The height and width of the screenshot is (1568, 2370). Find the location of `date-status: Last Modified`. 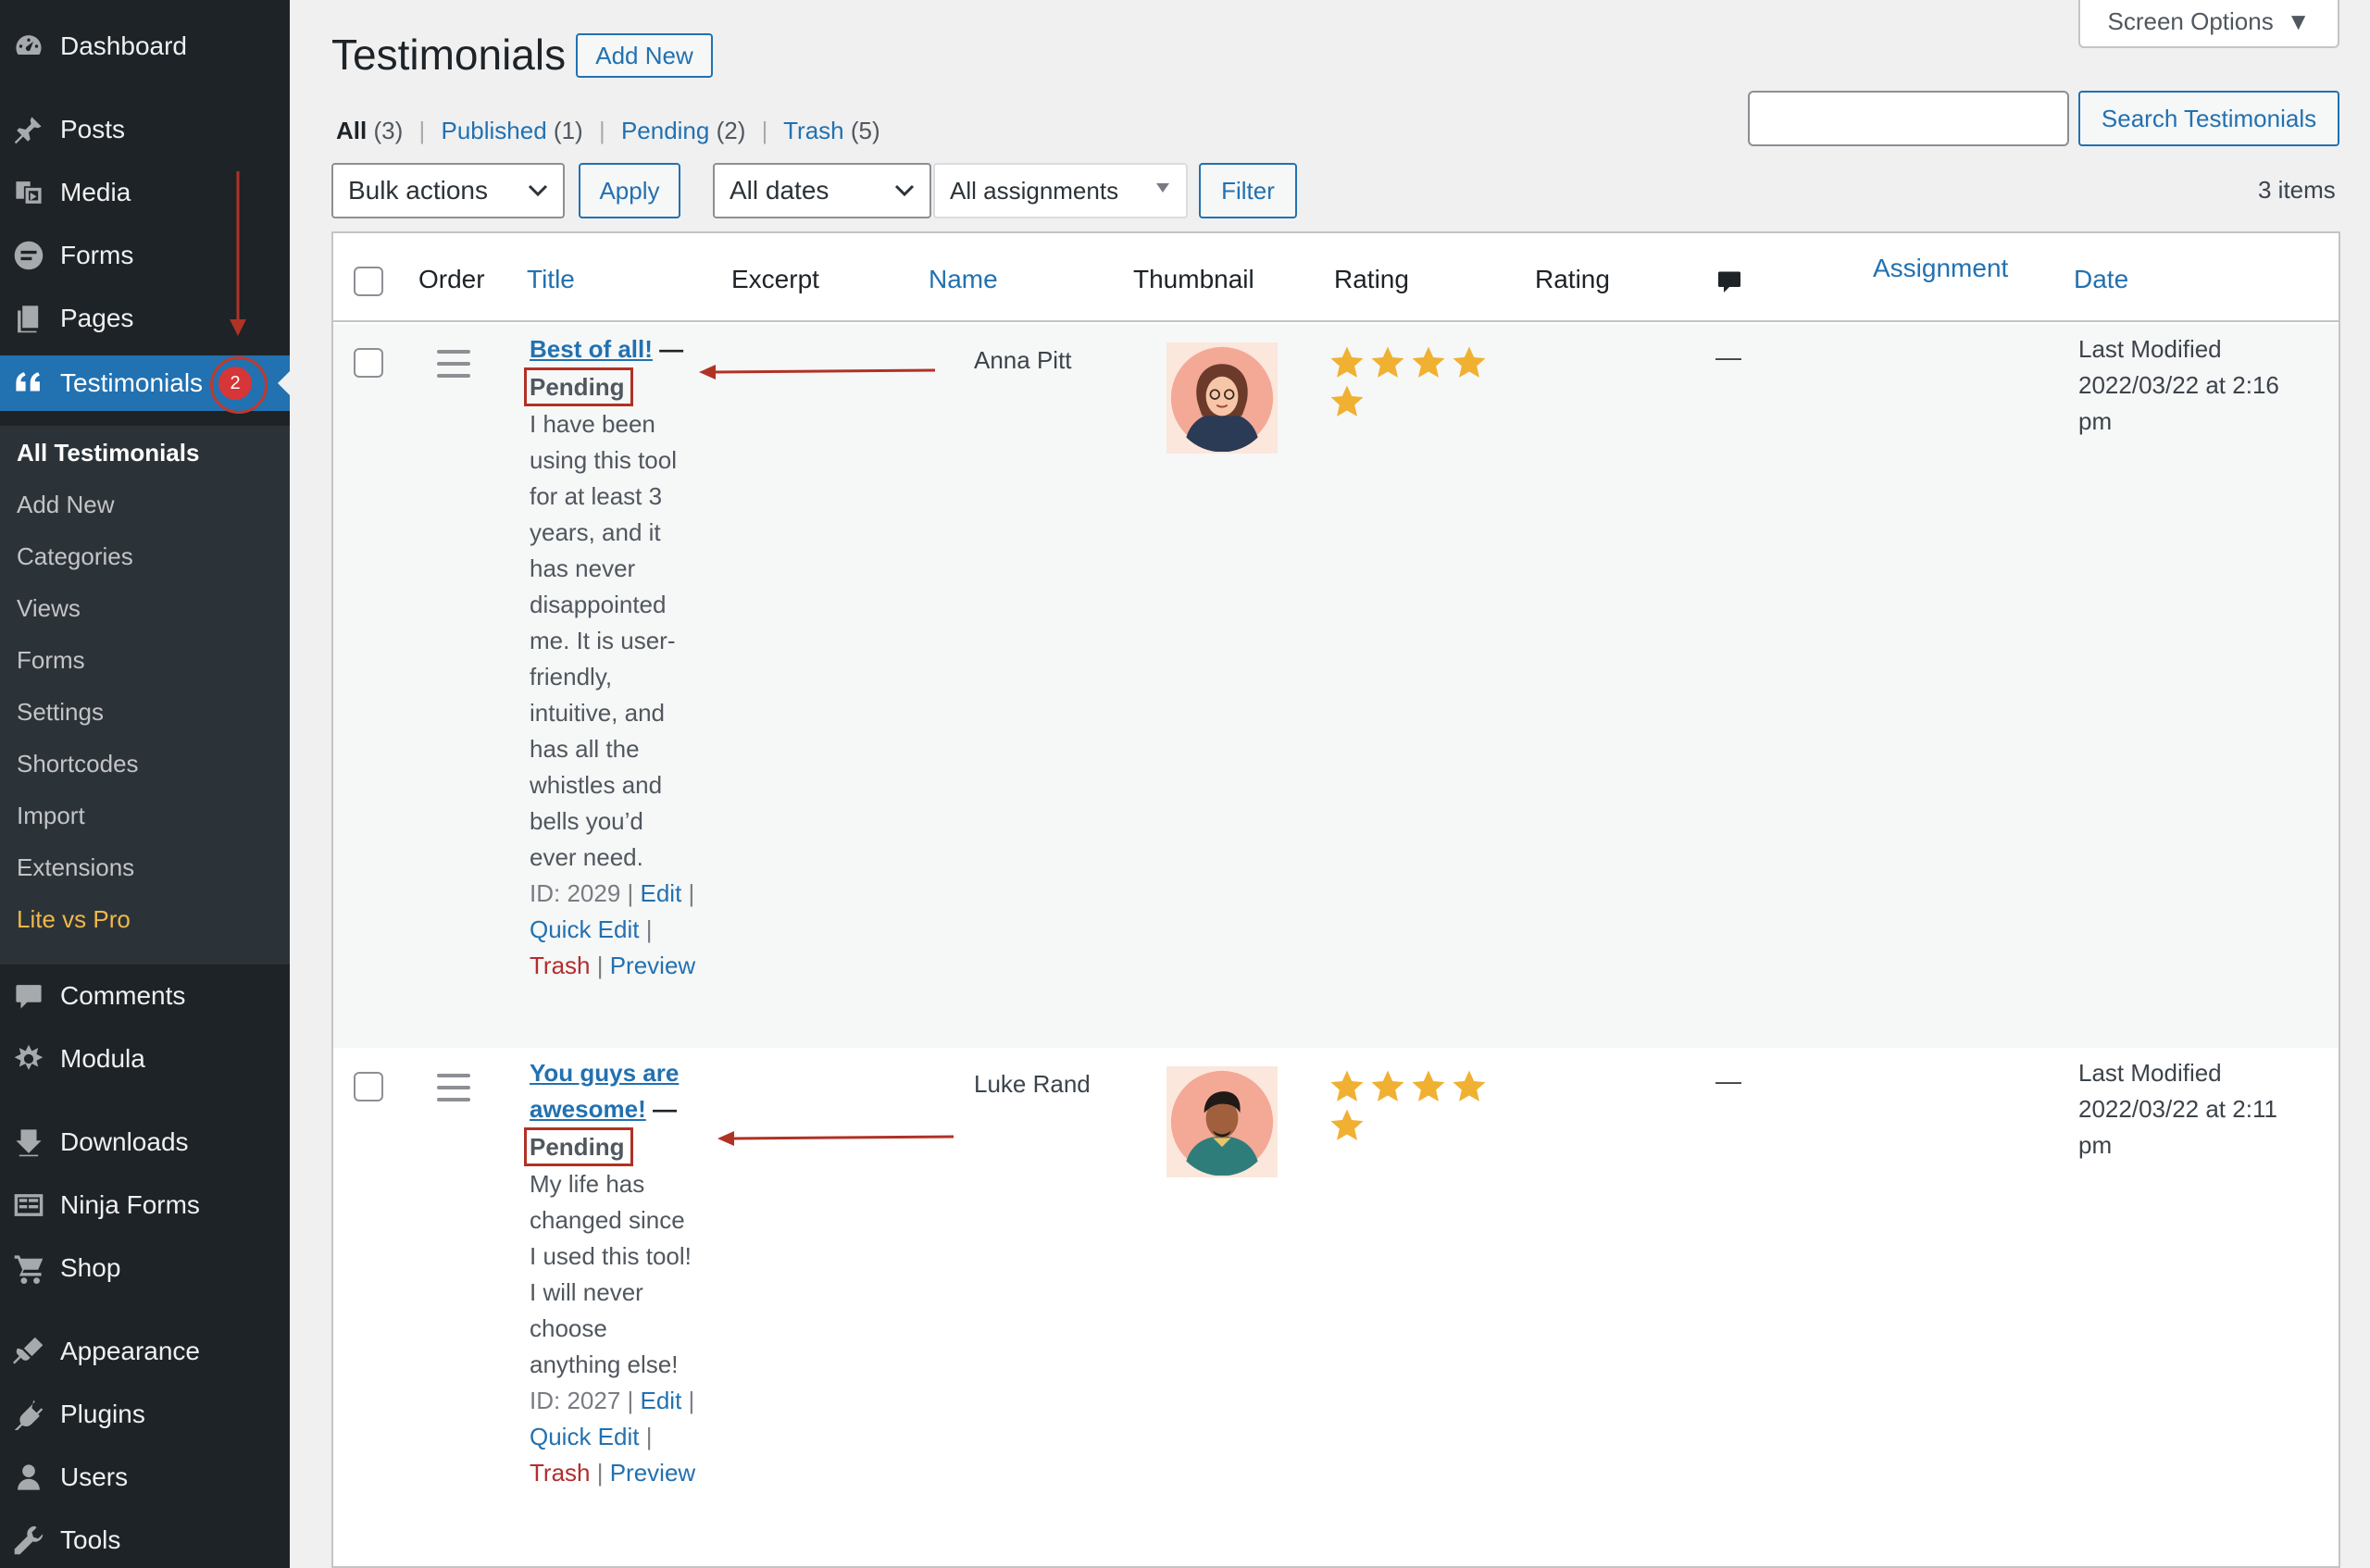

date-status: Last Modified is located at coordinates (2150, 349).